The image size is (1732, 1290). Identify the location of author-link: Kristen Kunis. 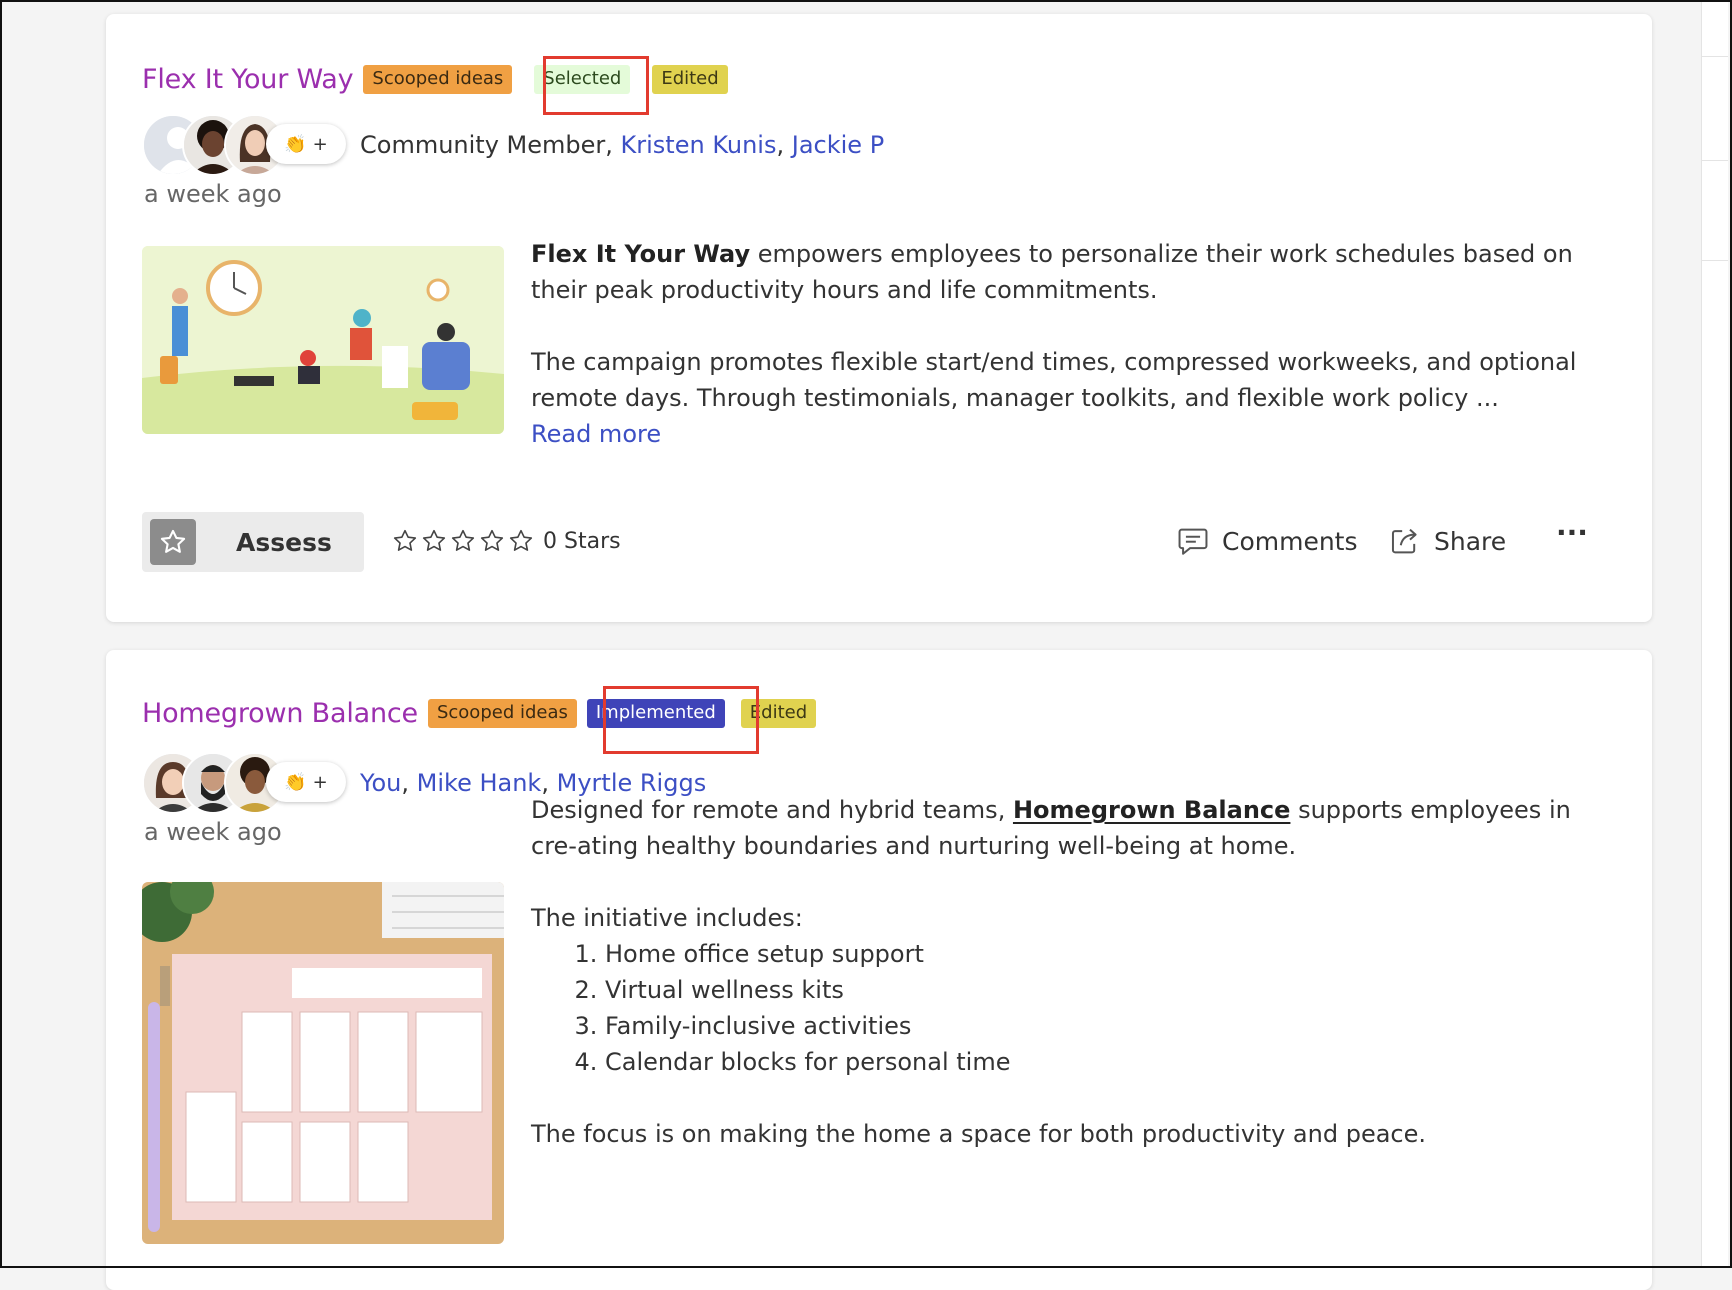
(699, 145).